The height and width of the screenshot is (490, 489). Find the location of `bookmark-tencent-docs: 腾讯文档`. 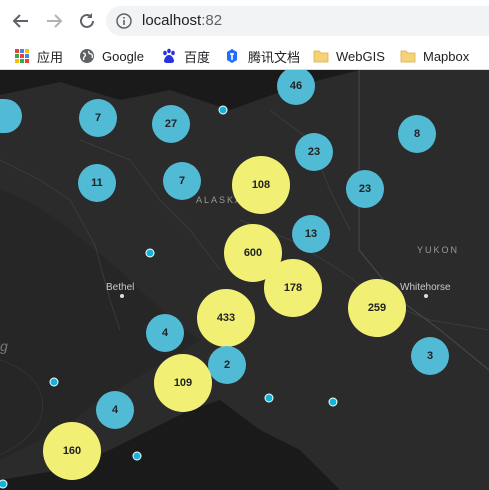

bookmark-tencent-docs: 腾讯文档 is located at coordinates (262, 56).